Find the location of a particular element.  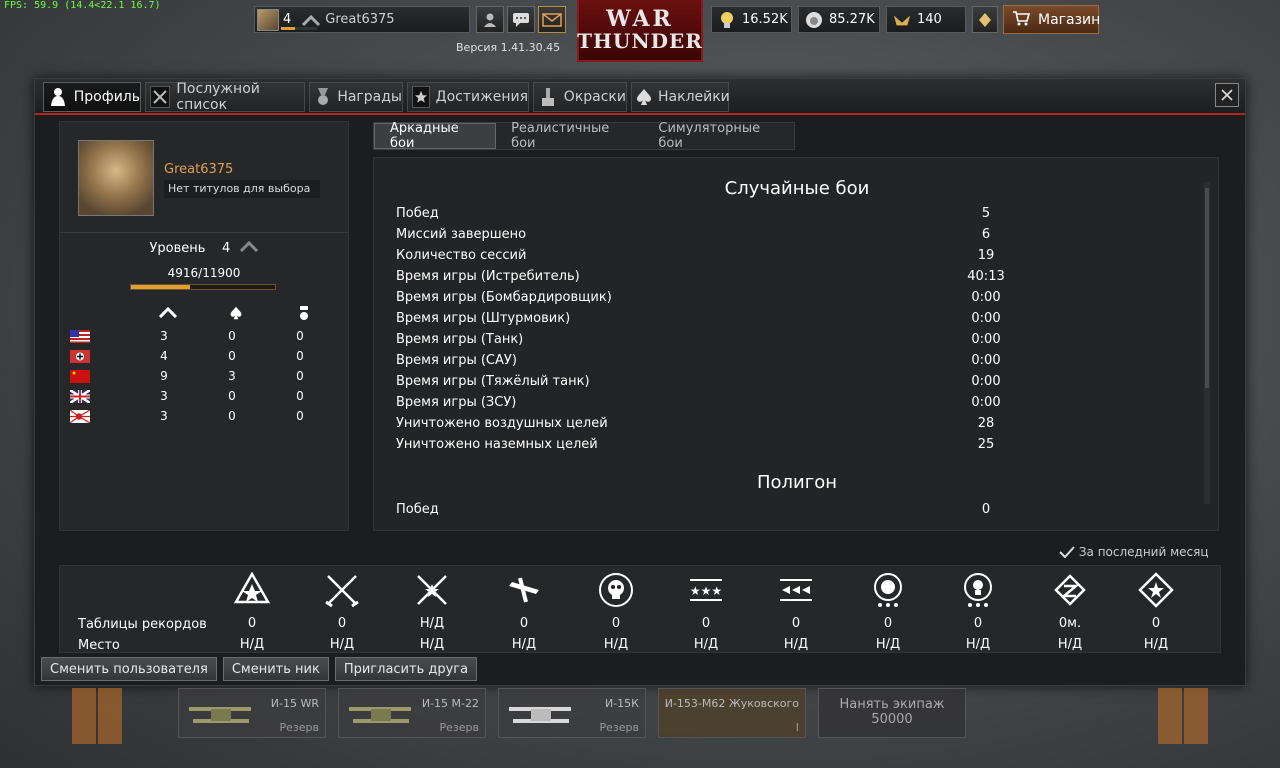

britain-flag-icon is located at coordinates (80, 396).